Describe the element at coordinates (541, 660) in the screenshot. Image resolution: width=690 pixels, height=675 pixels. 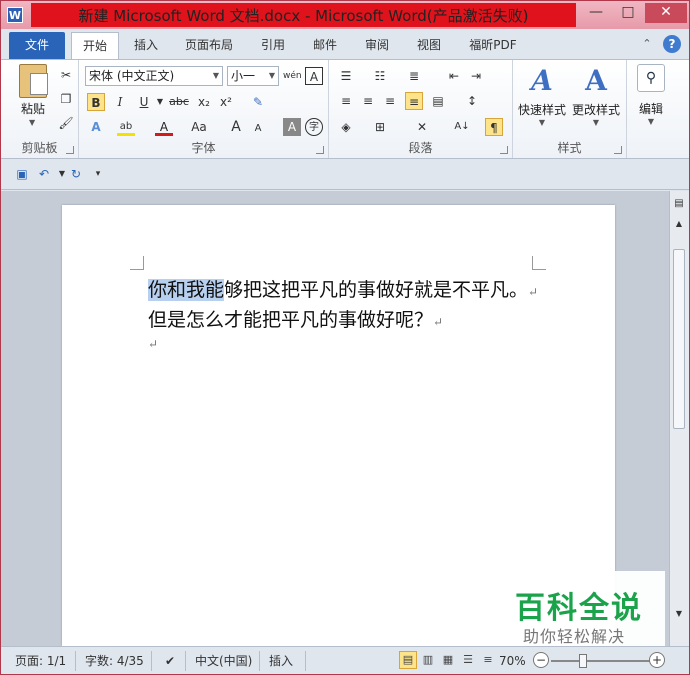
I see `zoom-out-button: −` at that location.